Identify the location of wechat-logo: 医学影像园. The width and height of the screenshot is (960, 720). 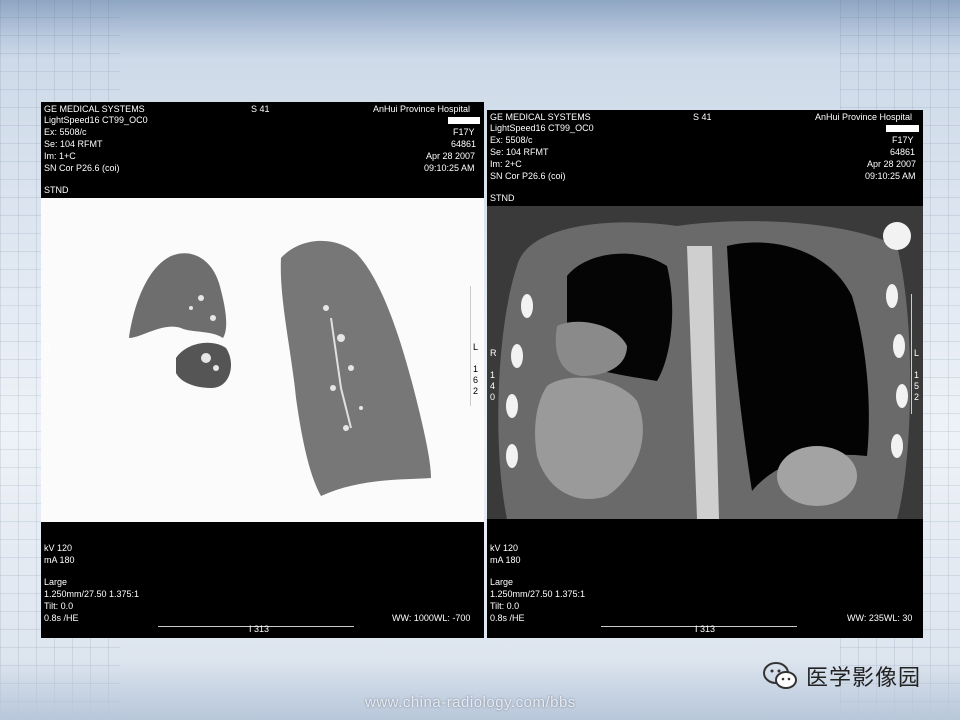
(841, 676).